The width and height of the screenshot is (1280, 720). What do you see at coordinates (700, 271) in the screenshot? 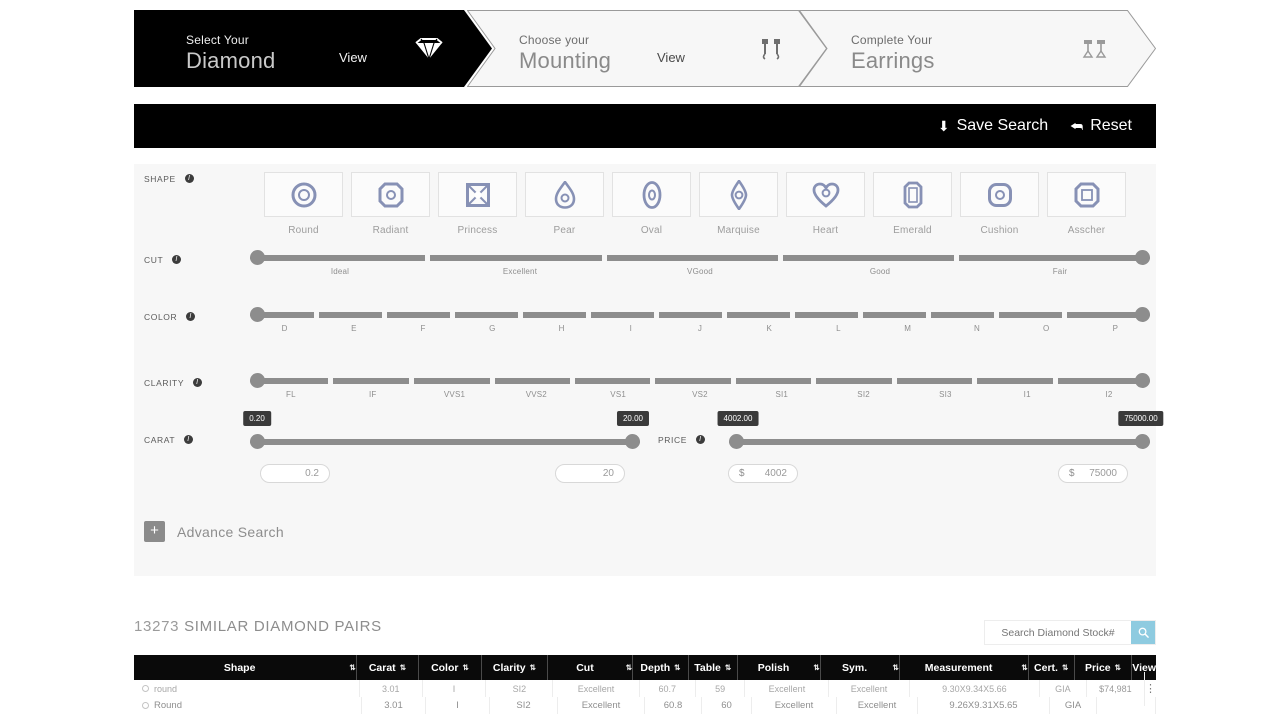
I see `cut-tick: VGood` at bounding box center [700, 271].